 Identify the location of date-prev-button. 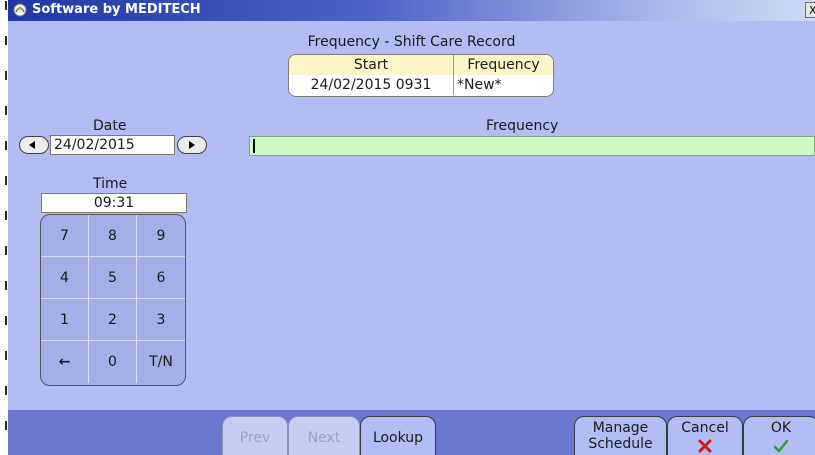
(34, 145).